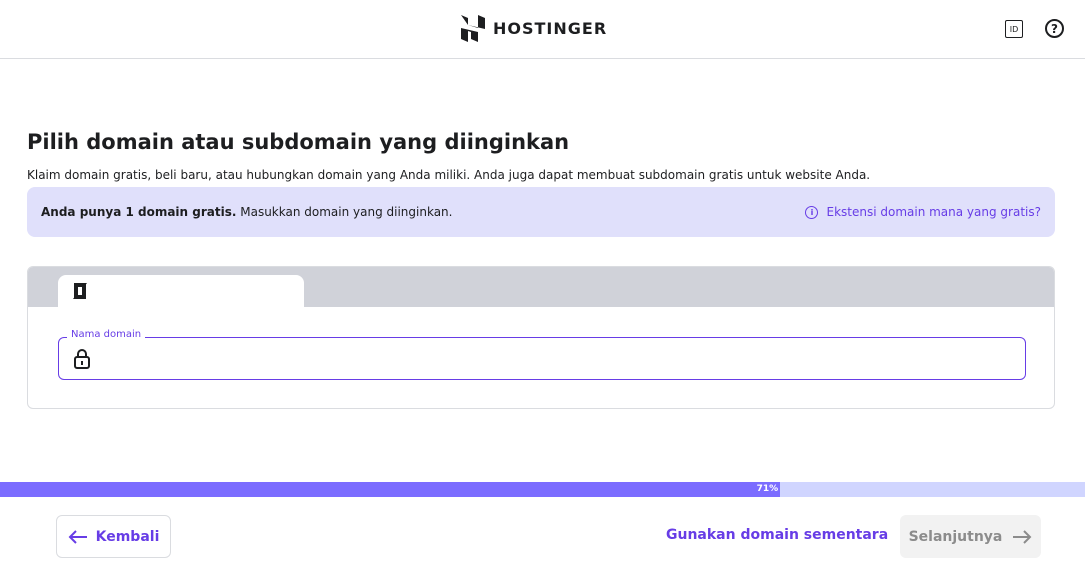 This screenshot has height=565, width=1085. I want to click on back-label: Kembali, so click(127, 536).